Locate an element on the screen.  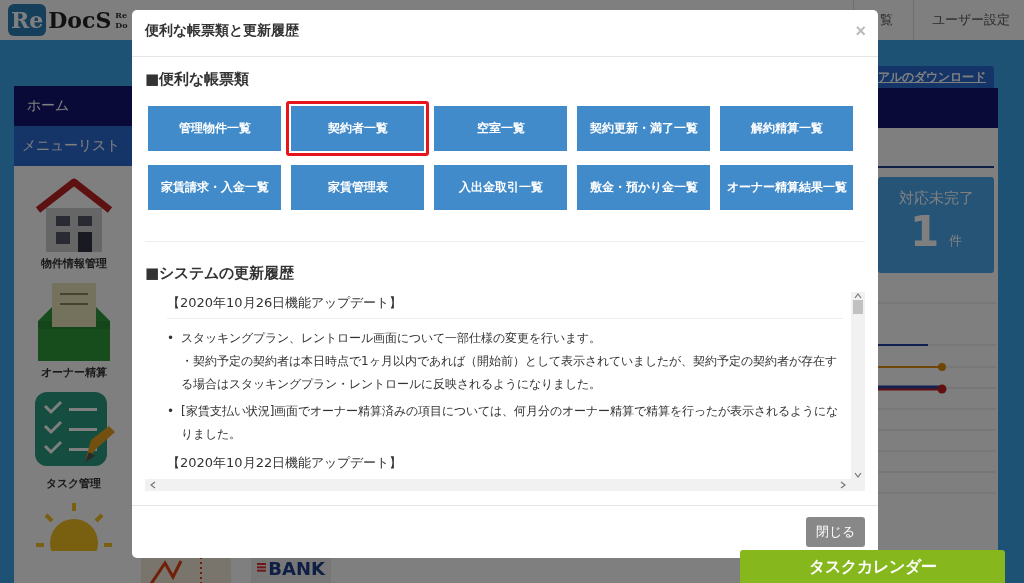
app-logo: Re DocS is located at coordinates (56, 20).